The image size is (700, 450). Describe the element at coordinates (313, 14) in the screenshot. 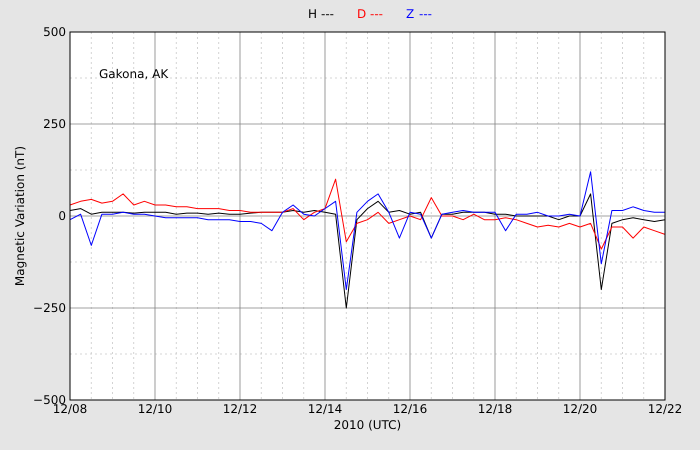

I see `legend-label: H` at that location.